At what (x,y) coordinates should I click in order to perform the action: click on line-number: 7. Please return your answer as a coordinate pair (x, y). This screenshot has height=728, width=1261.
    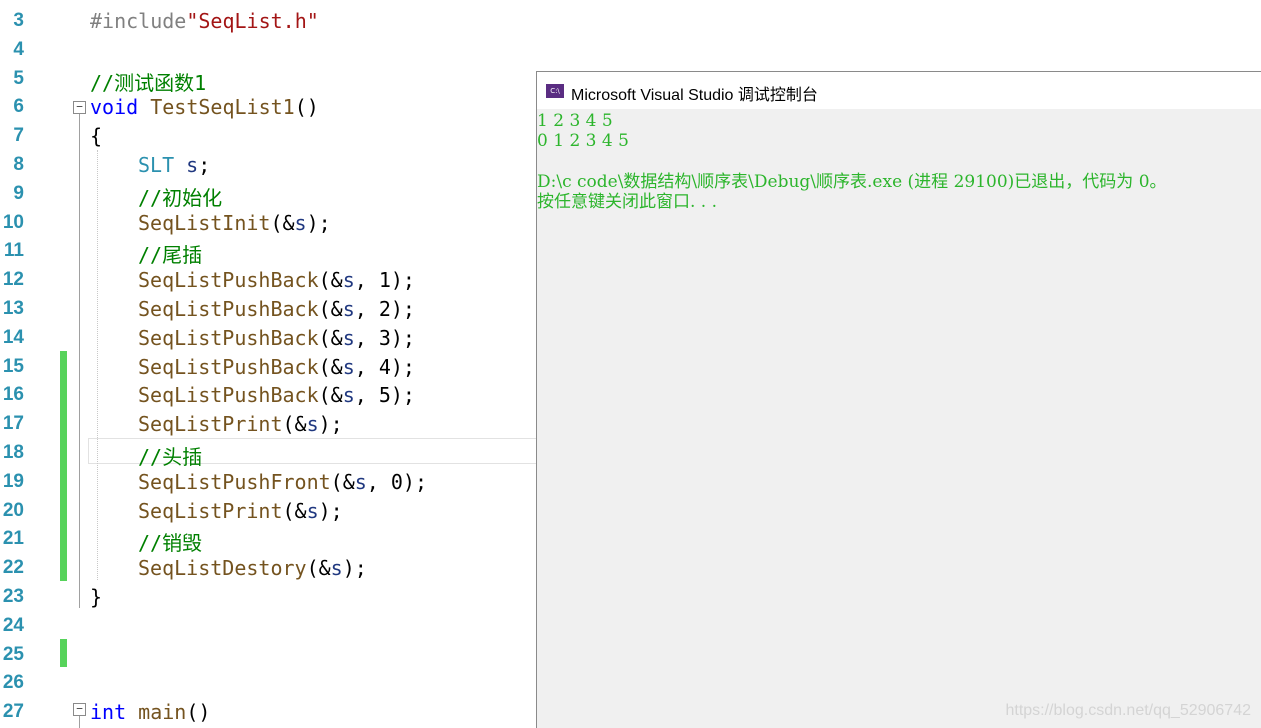
    Looking at the image, I should click on (18, 136).